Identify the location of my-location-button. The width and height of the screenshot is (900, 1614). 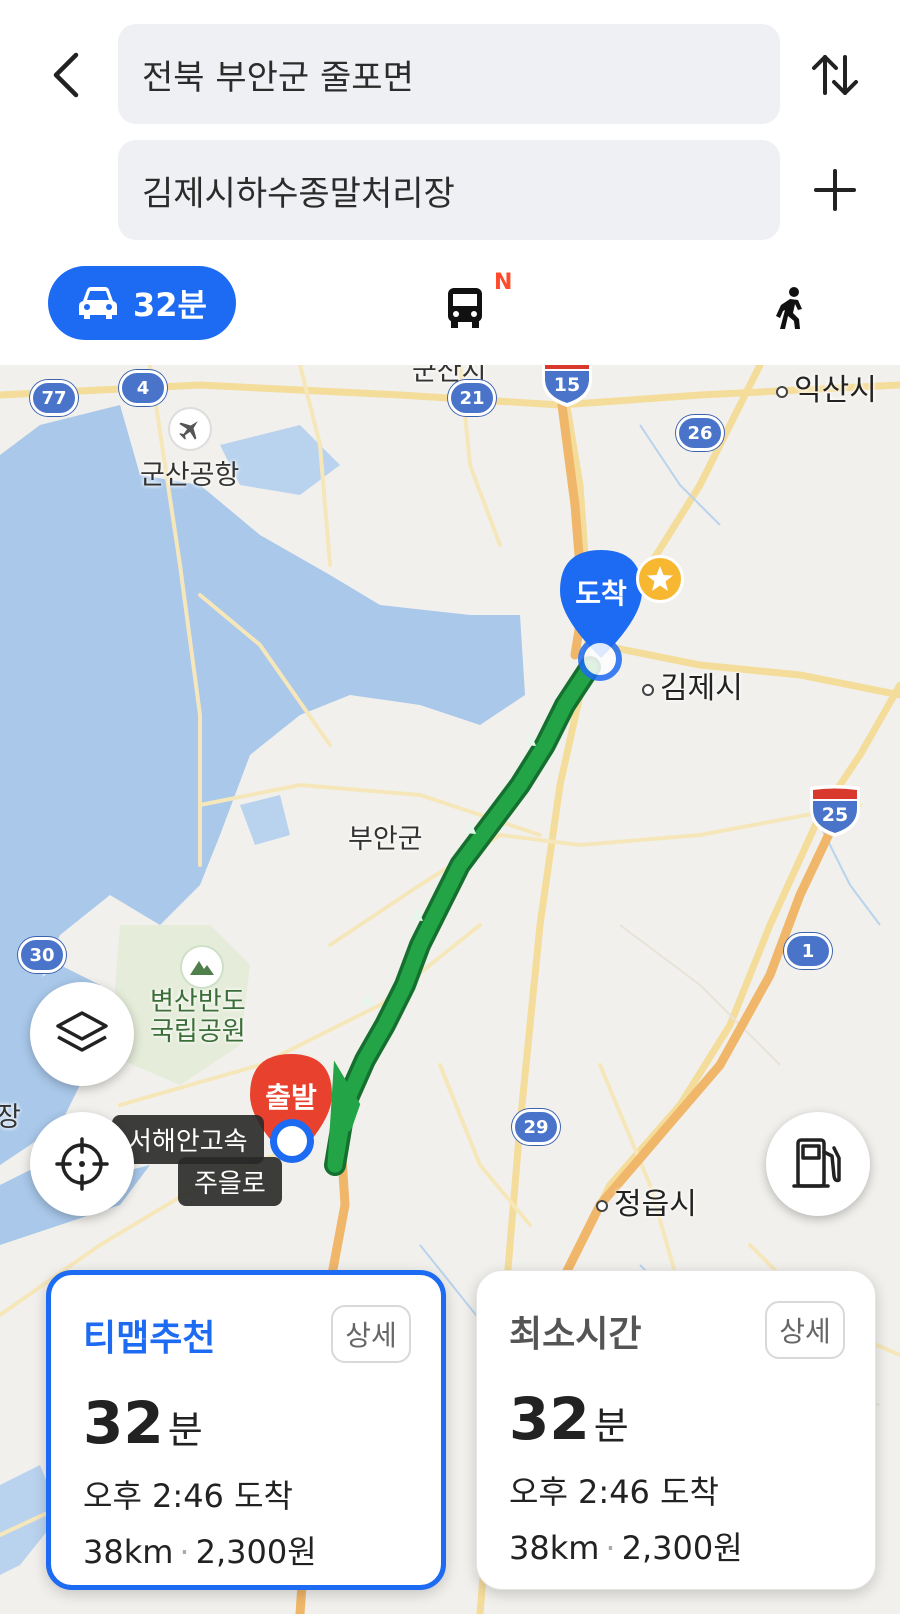
(82, 1164).